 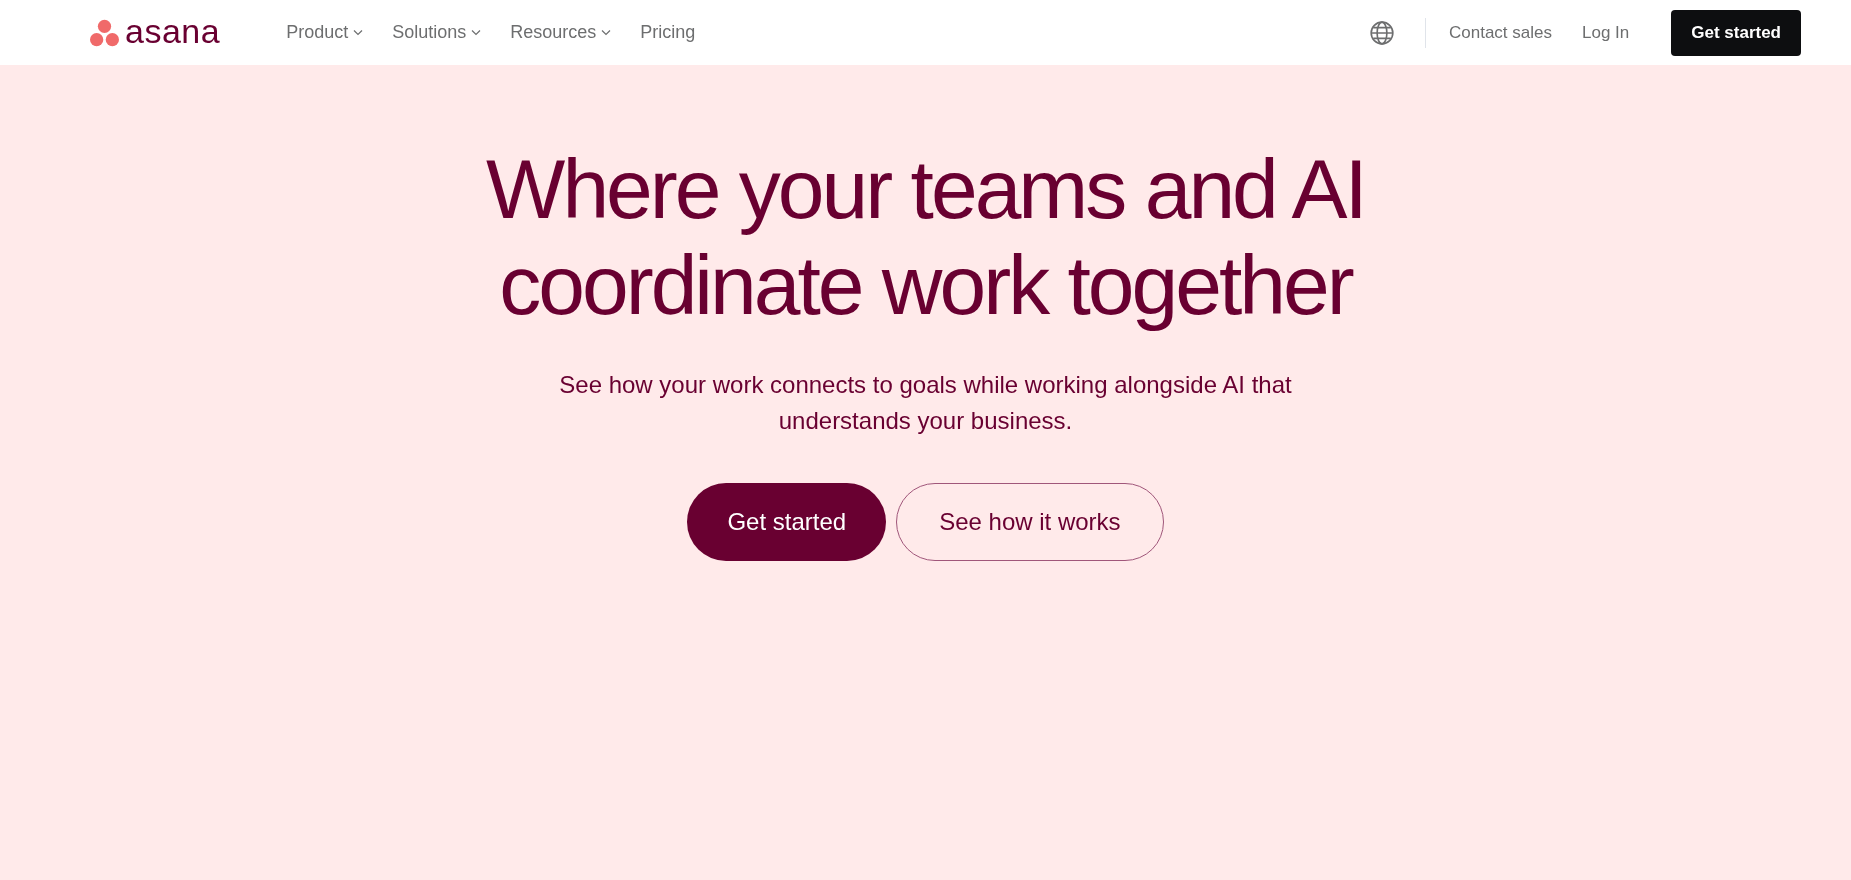 I want to click on see-how-it-works-button: See how it works, so click(x=1030, y=522).